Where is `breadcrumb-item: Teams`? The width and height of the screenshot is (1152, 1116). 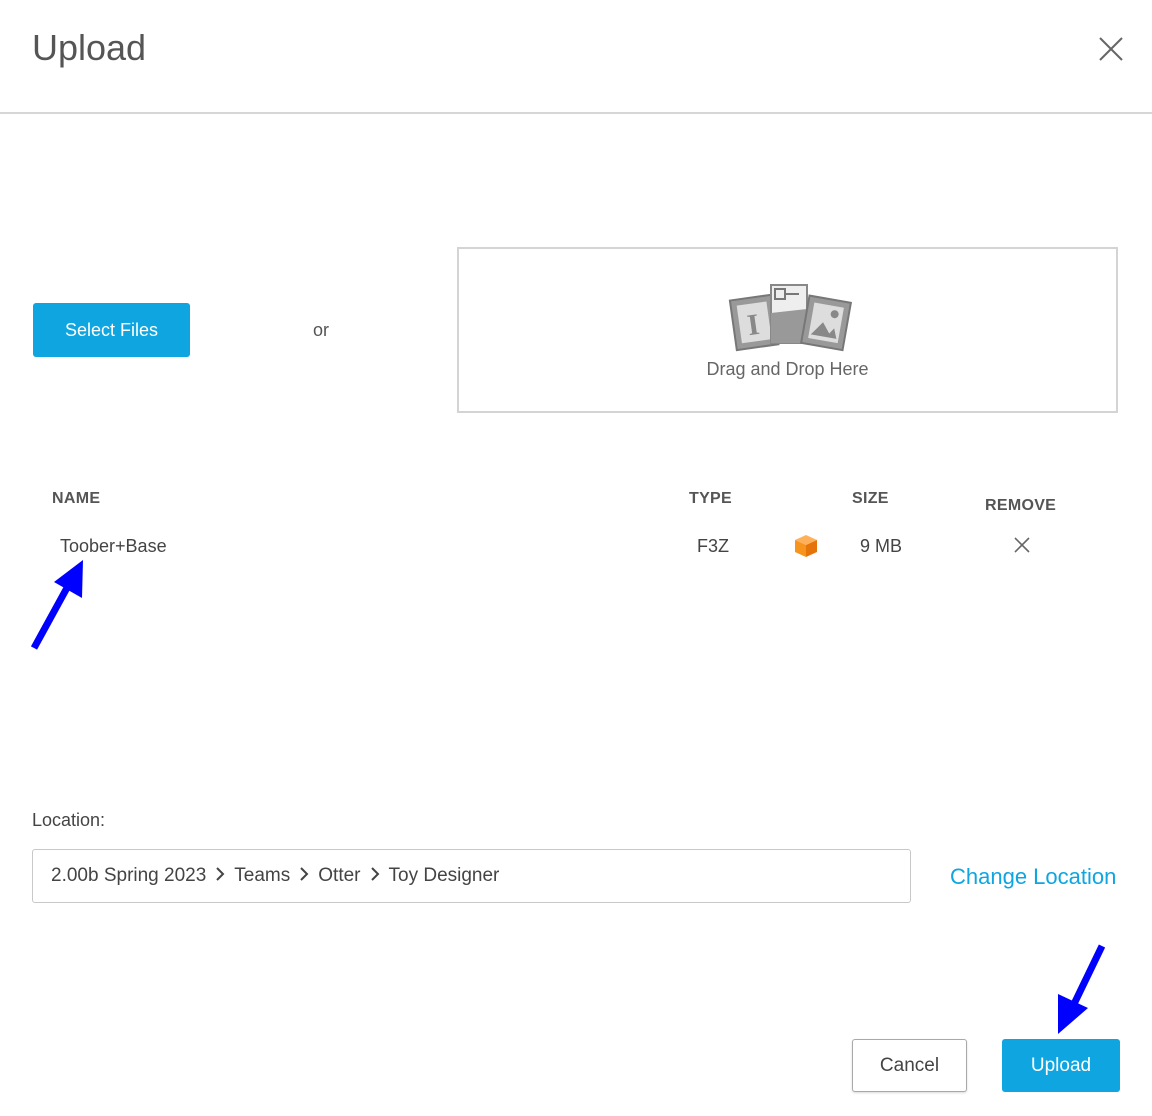
breadcrumb-item: Teams is located at coordinates (262, 875).